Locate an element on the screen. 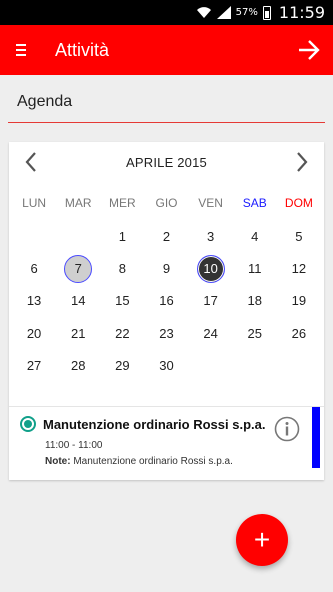  weekday-row: LUN MAR MER GIO VEN SAB DOM is located at coordinates (166, 203).